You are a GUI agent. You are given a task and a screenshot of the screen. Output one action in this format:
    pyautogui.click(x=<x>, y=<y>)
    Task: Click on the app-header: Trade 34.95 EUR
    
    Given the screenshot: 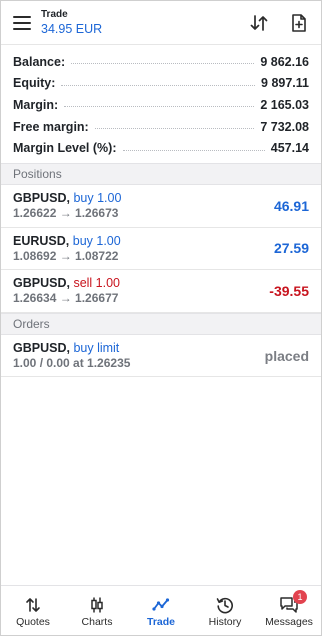 What is the action you would take?
    pyautogui.click(x=161, y=23)
    